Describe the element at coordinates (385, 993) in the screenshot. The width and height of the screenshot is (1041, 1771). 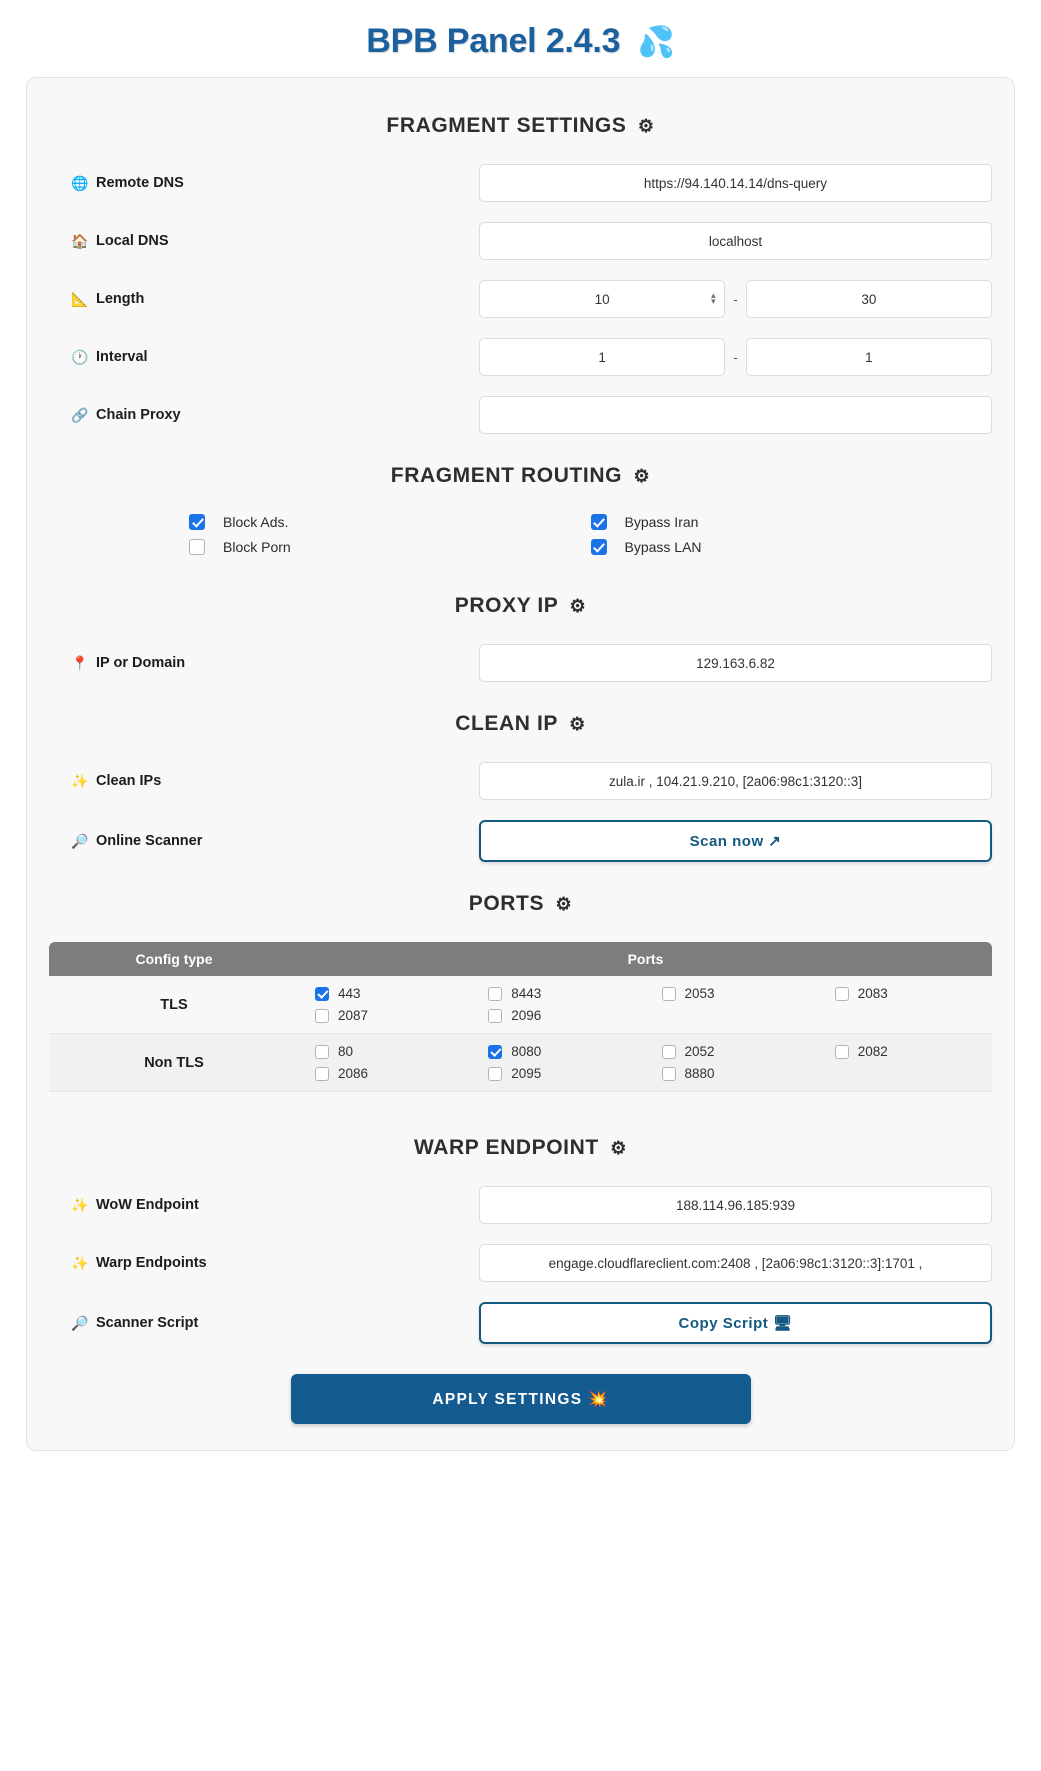
I see `port-checkbox-443: 443` at that location.